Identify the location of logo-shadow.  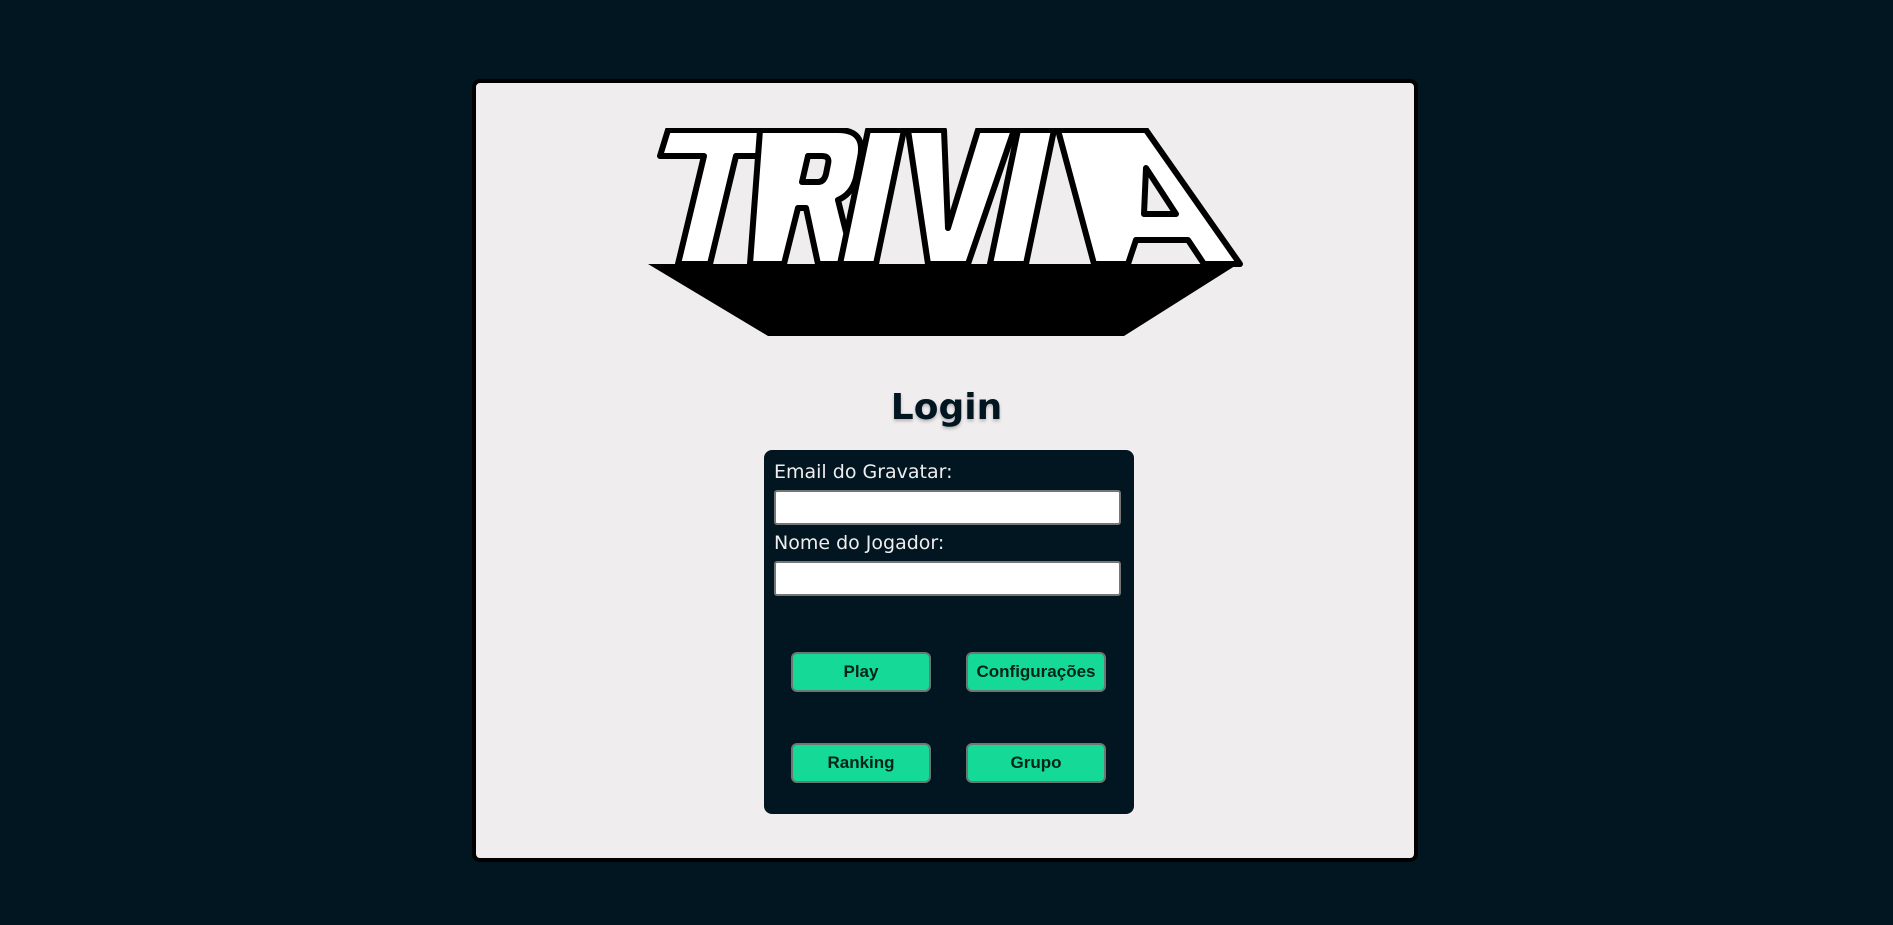
(943, 300).